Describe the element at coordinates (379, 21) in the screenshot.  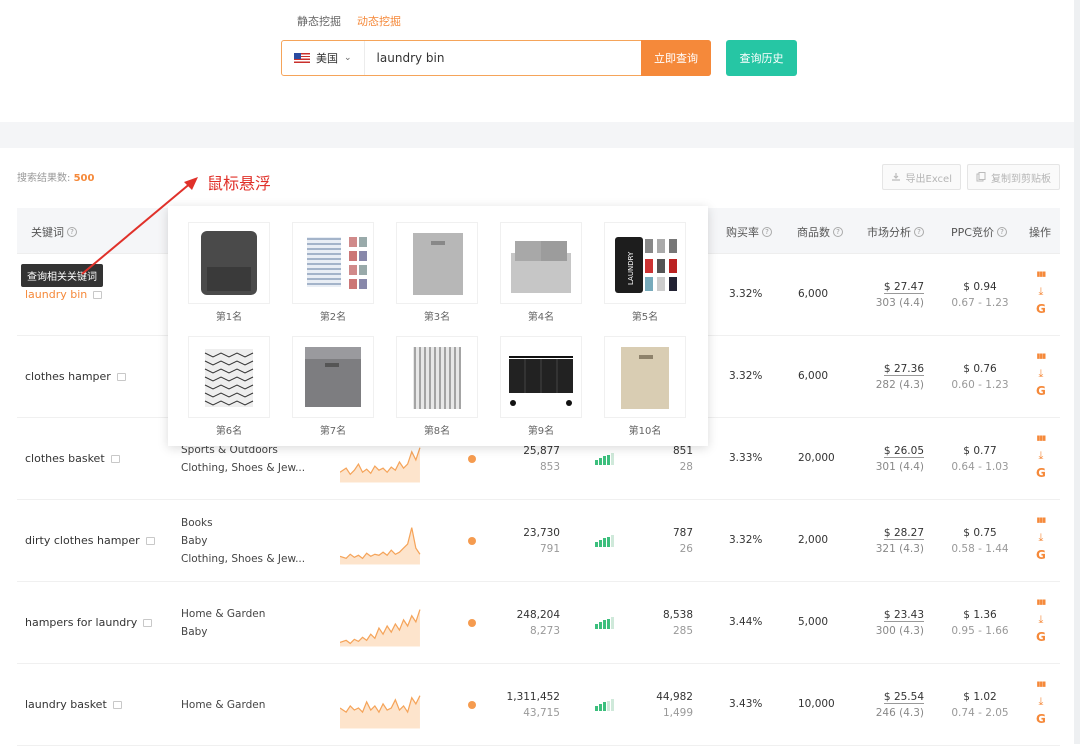
I see `tab-dynamic: 动态挖掘` at that location.